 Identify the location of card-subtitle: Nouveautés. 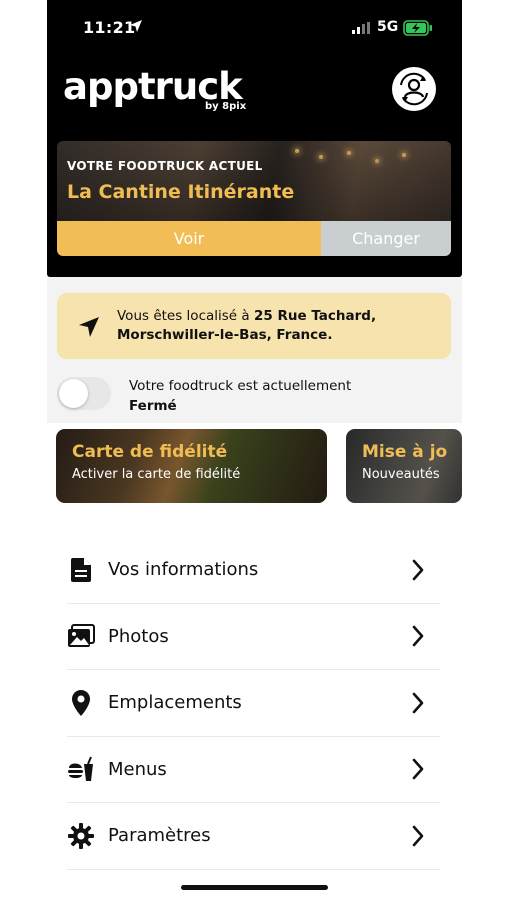
(401, 474).